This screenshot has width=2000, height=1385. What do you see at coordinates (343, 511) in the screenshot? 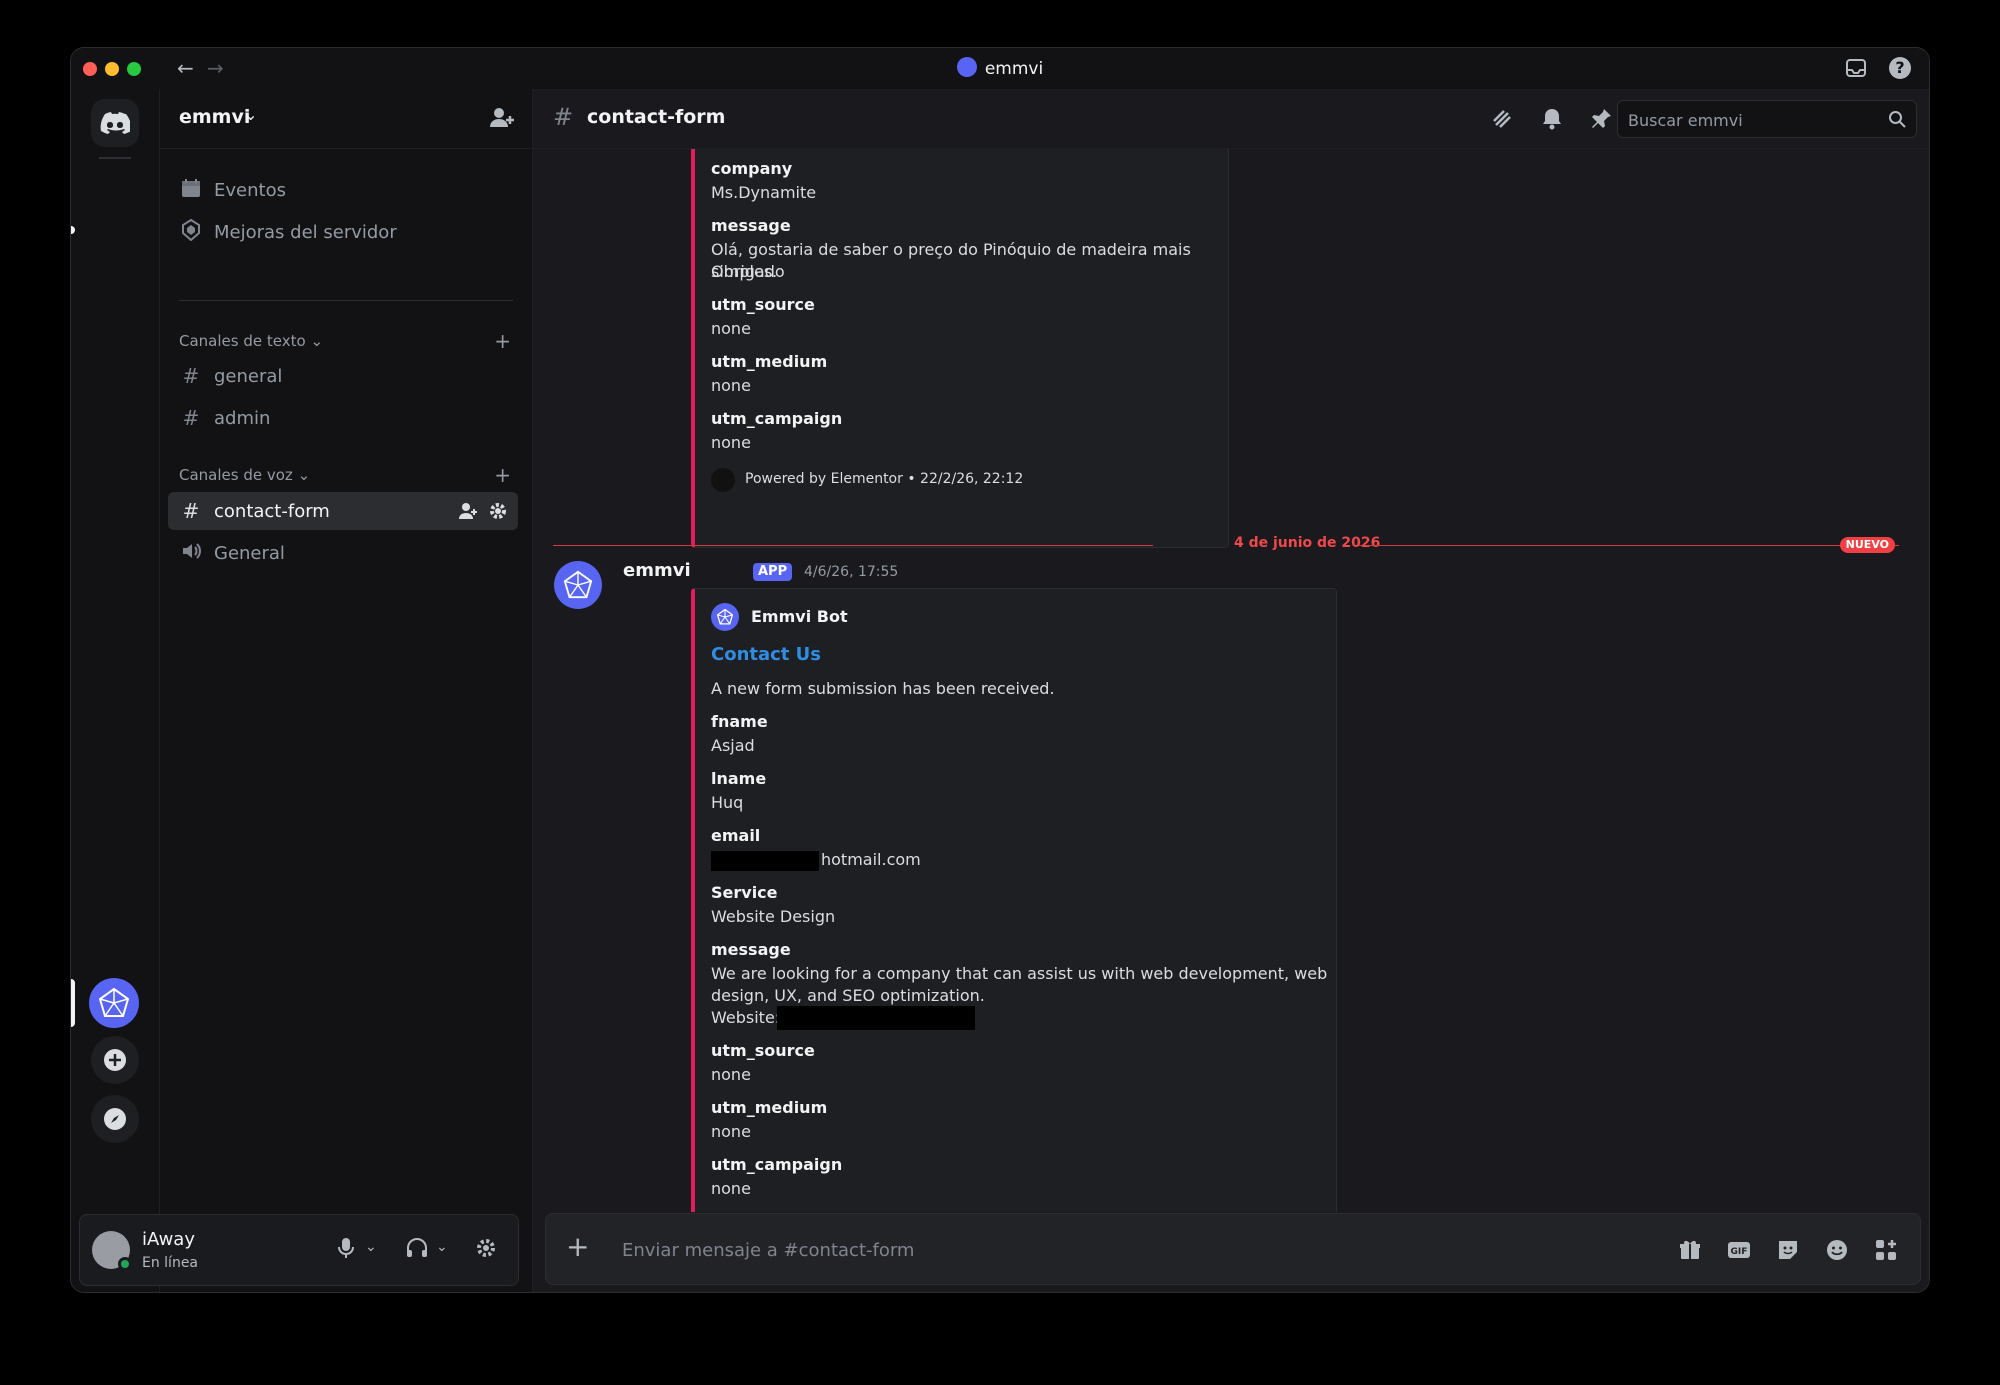
I see `sidebar-item-contact-form: # contact-form` at bounding box center [343, 511].